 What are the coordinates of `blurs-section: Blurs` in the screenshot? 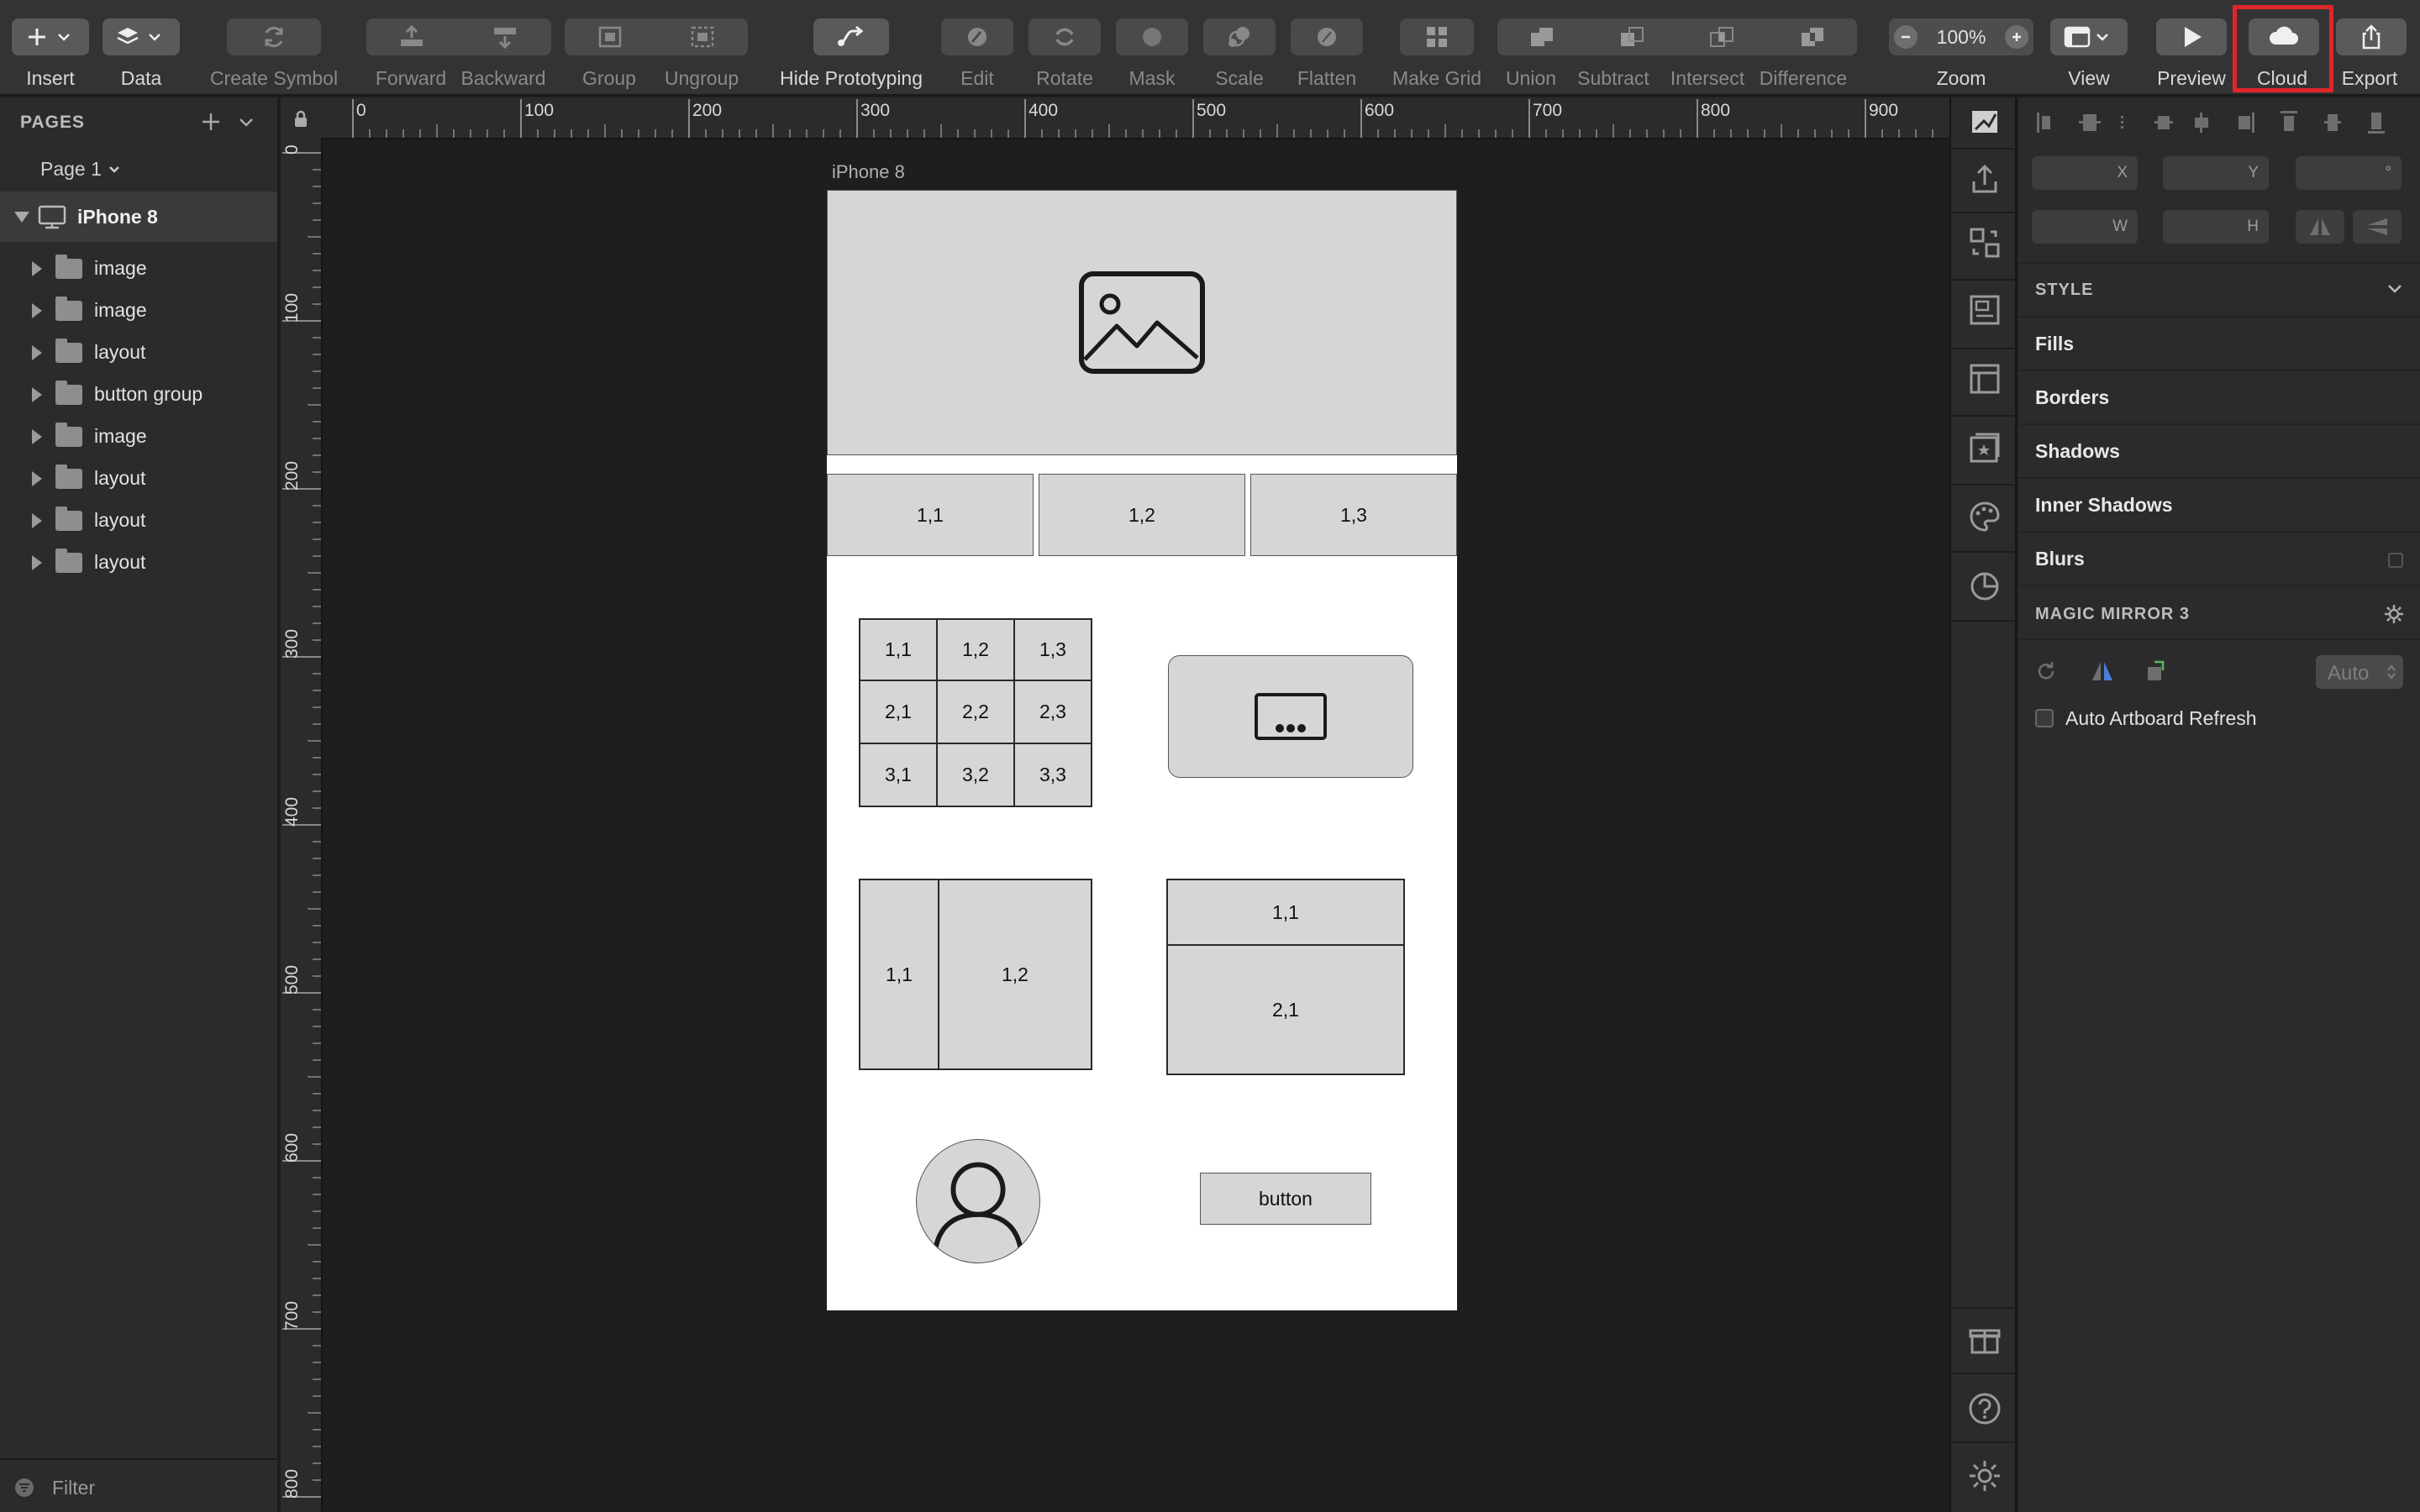 It's located at (2219, 558).